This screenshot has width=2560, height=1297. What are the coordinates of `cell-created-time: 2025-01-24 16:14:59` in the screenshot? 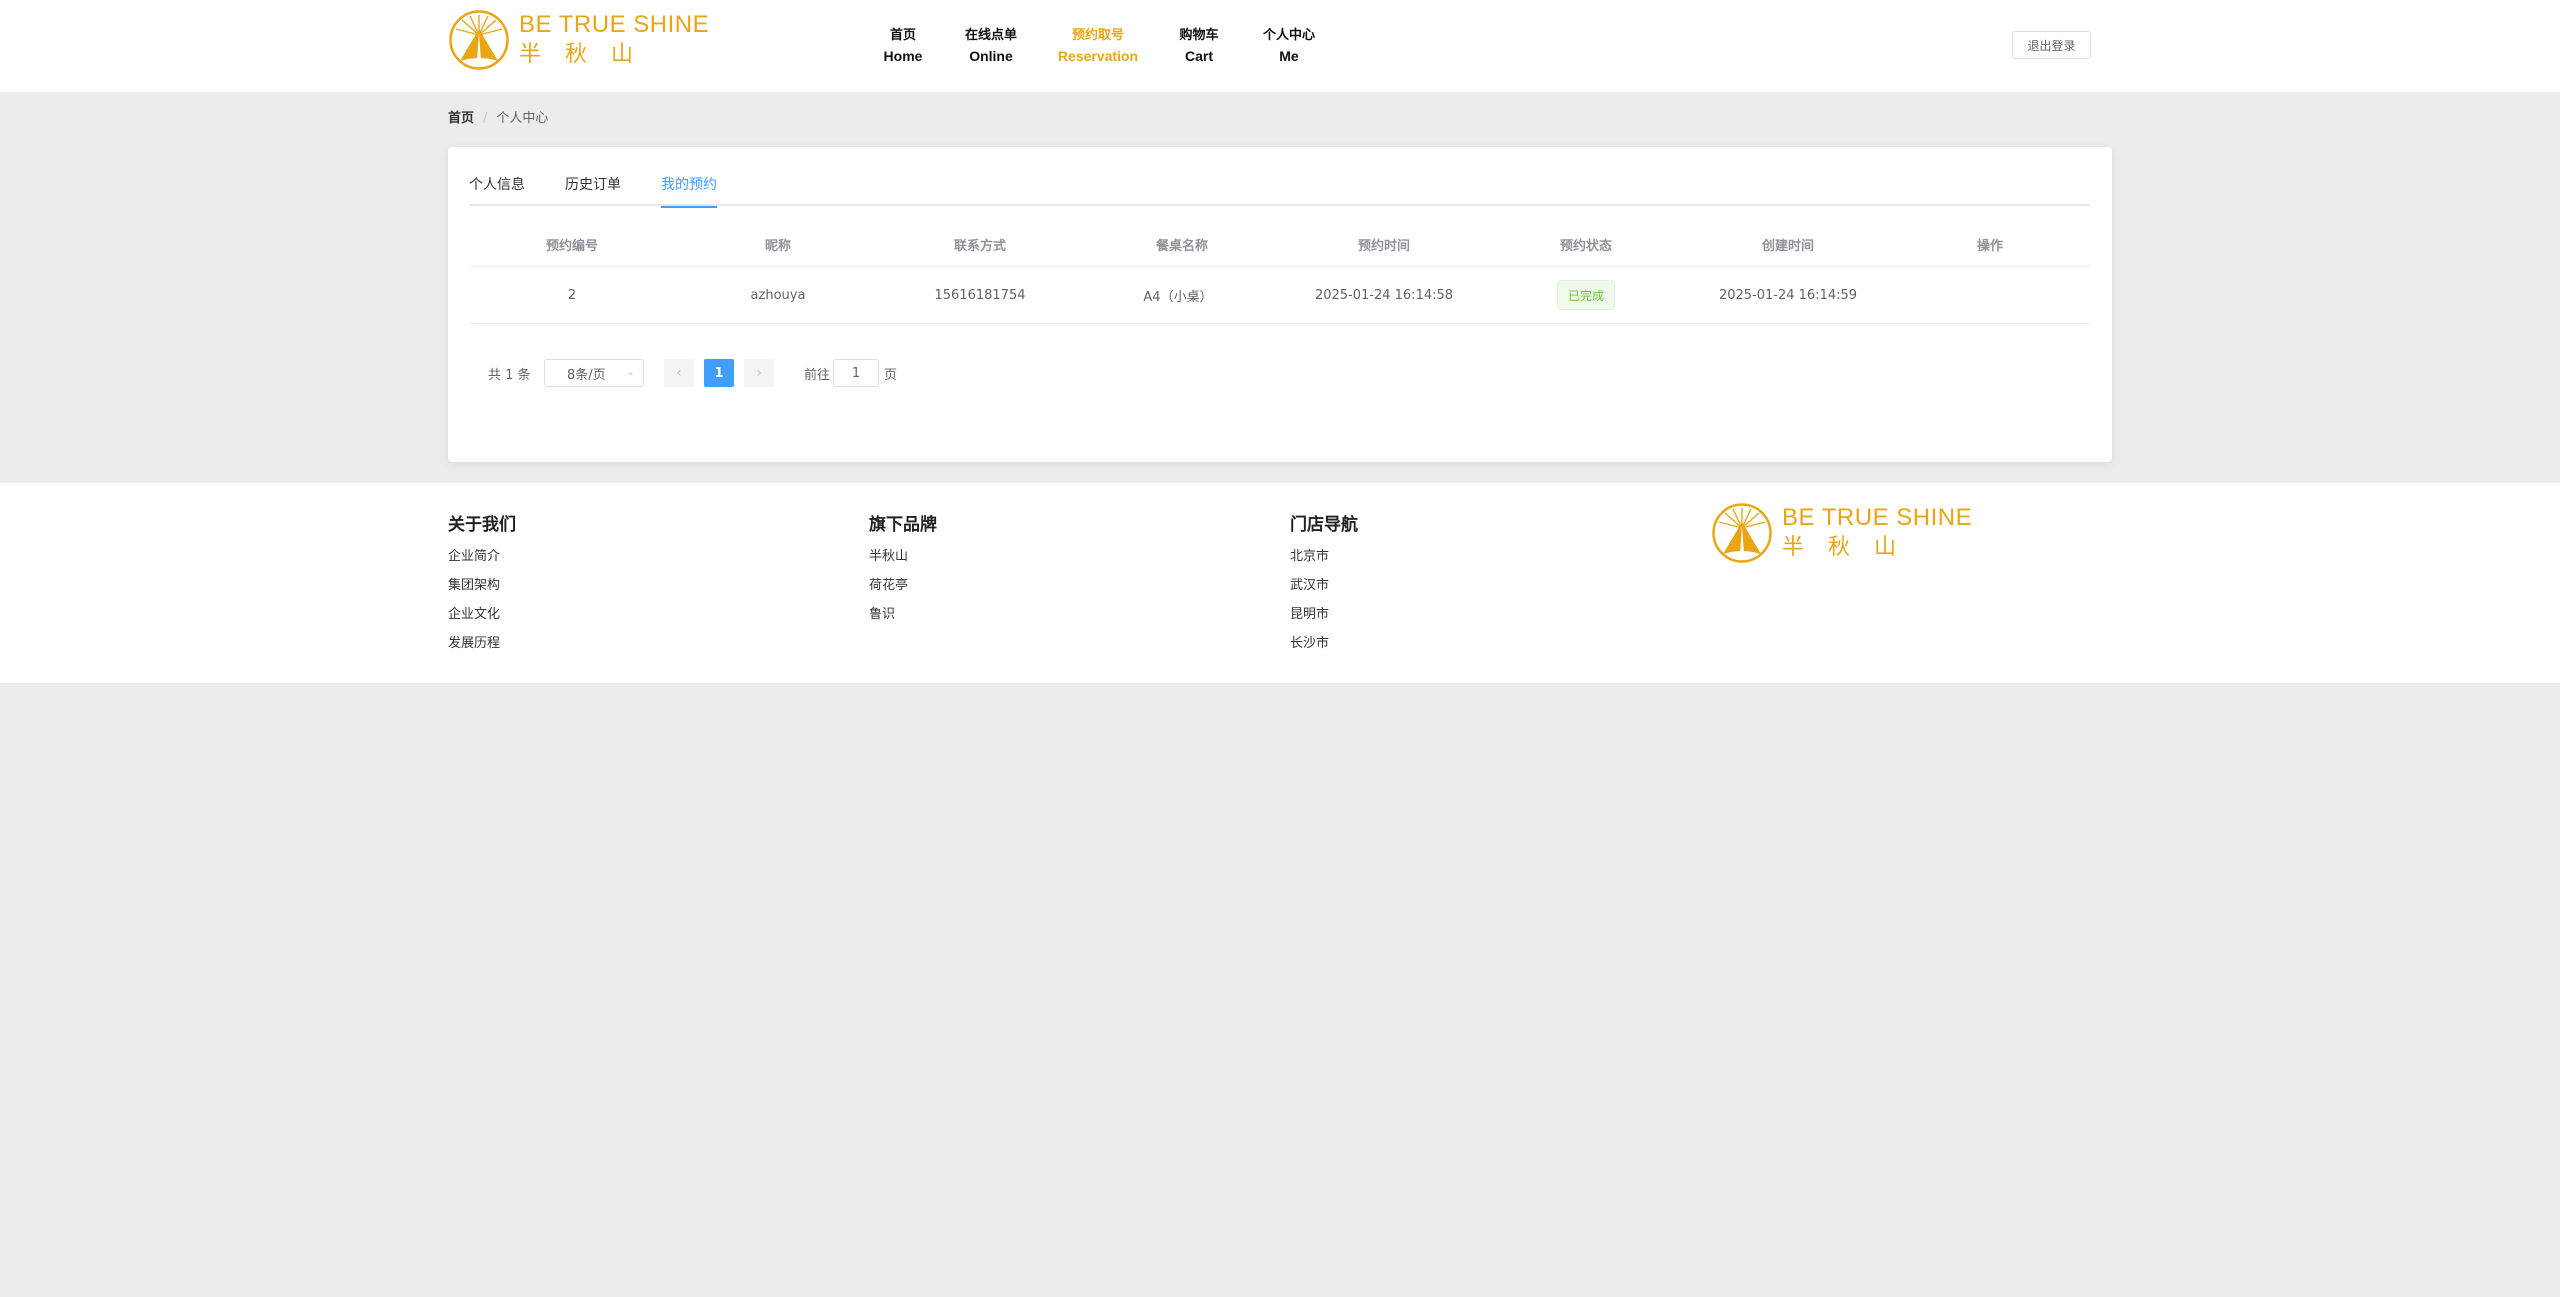 It's located at (1788, 295).